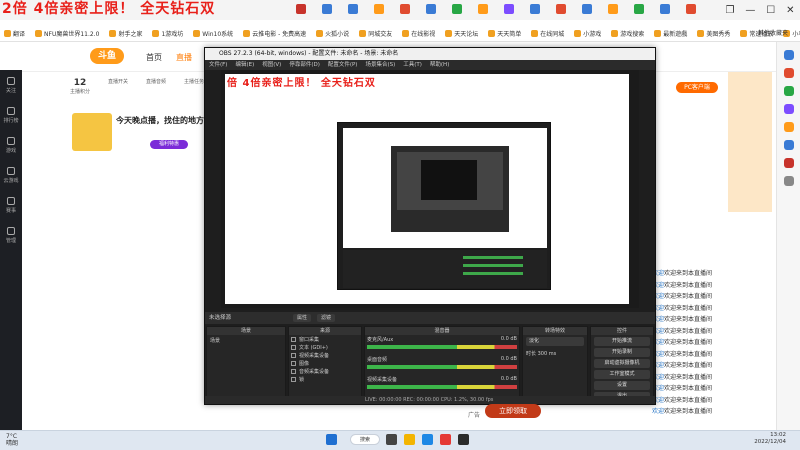 The image size is (800, 450). I want to click on control-button: 启动虚拟摄像机, so click(622, 363).